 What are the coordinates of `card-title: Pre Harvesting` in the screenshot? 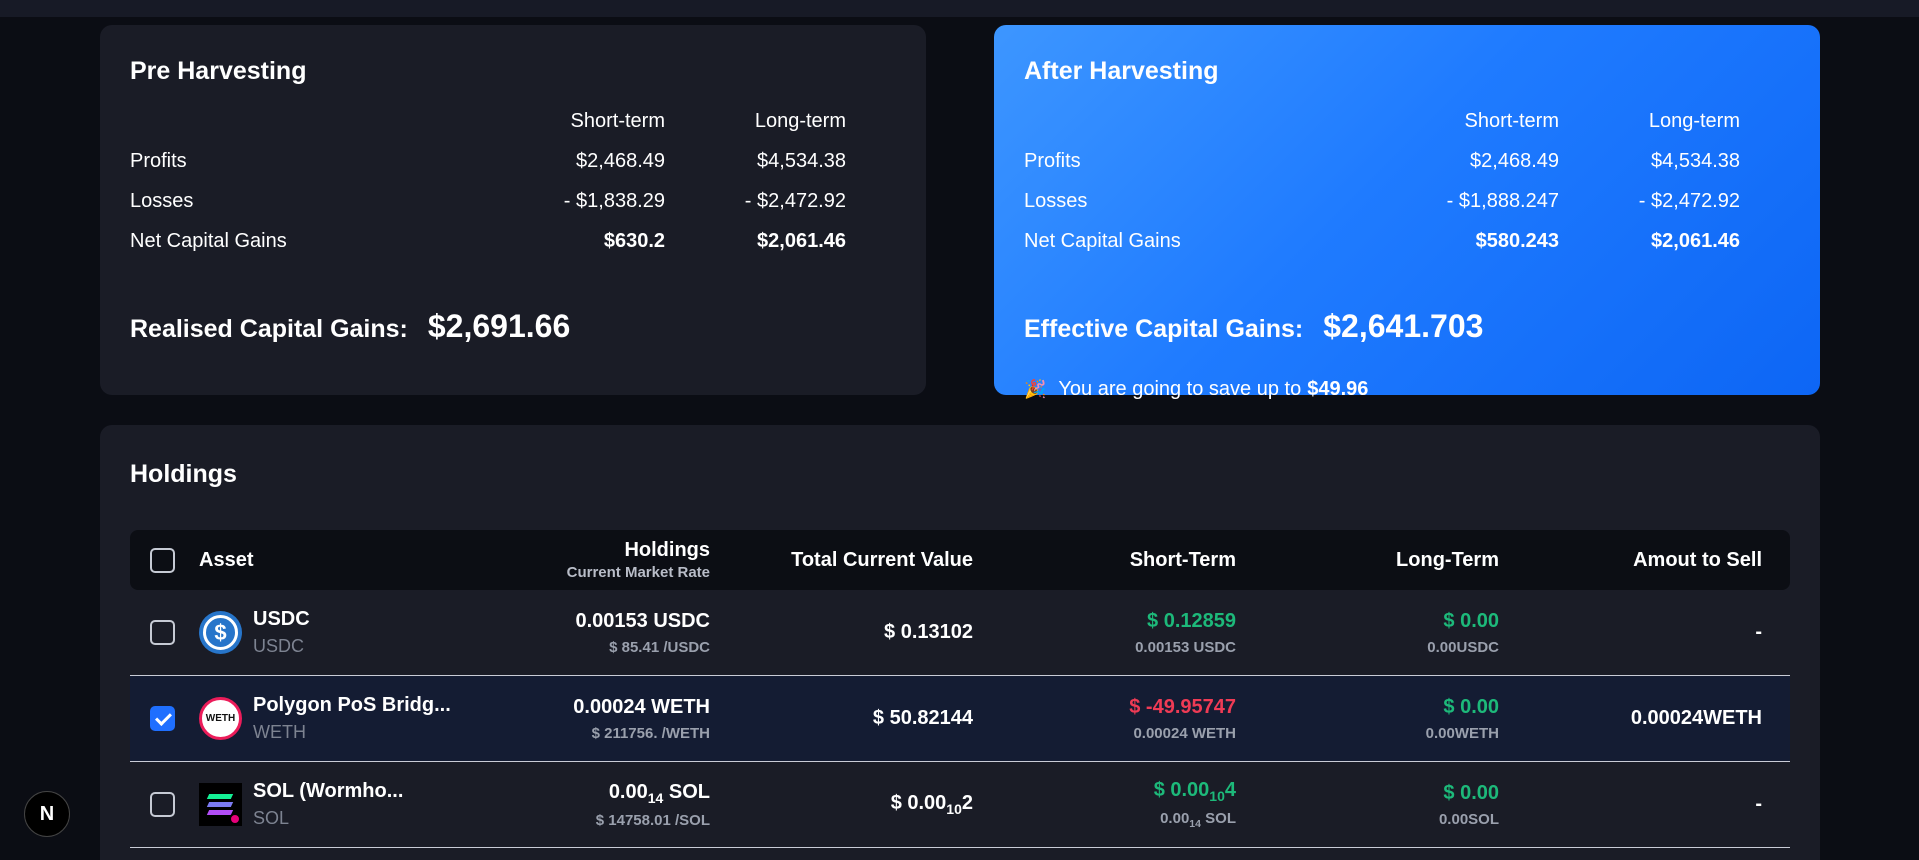 It's located at (218, 71).